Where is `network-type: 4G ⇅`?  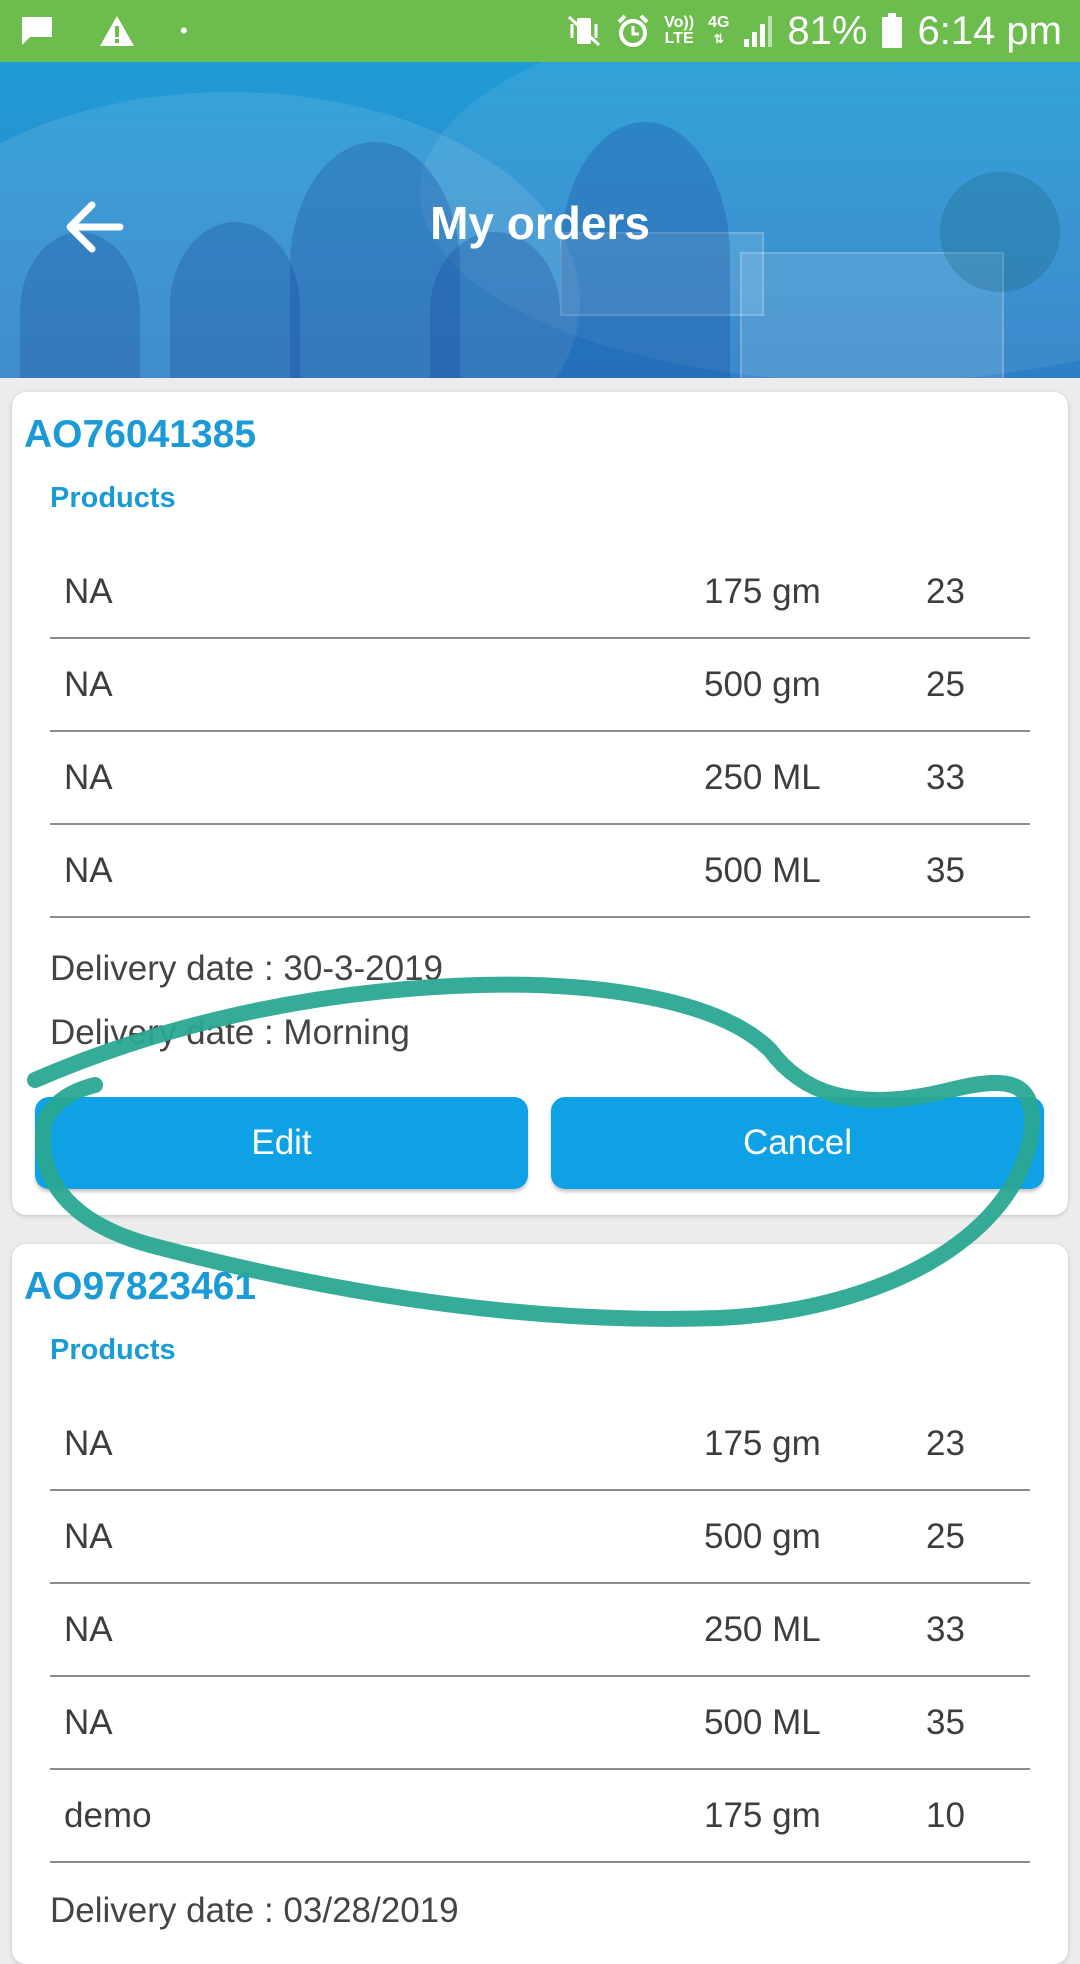 network-type: 4G ⇅ is located at coordinates (719, 30).